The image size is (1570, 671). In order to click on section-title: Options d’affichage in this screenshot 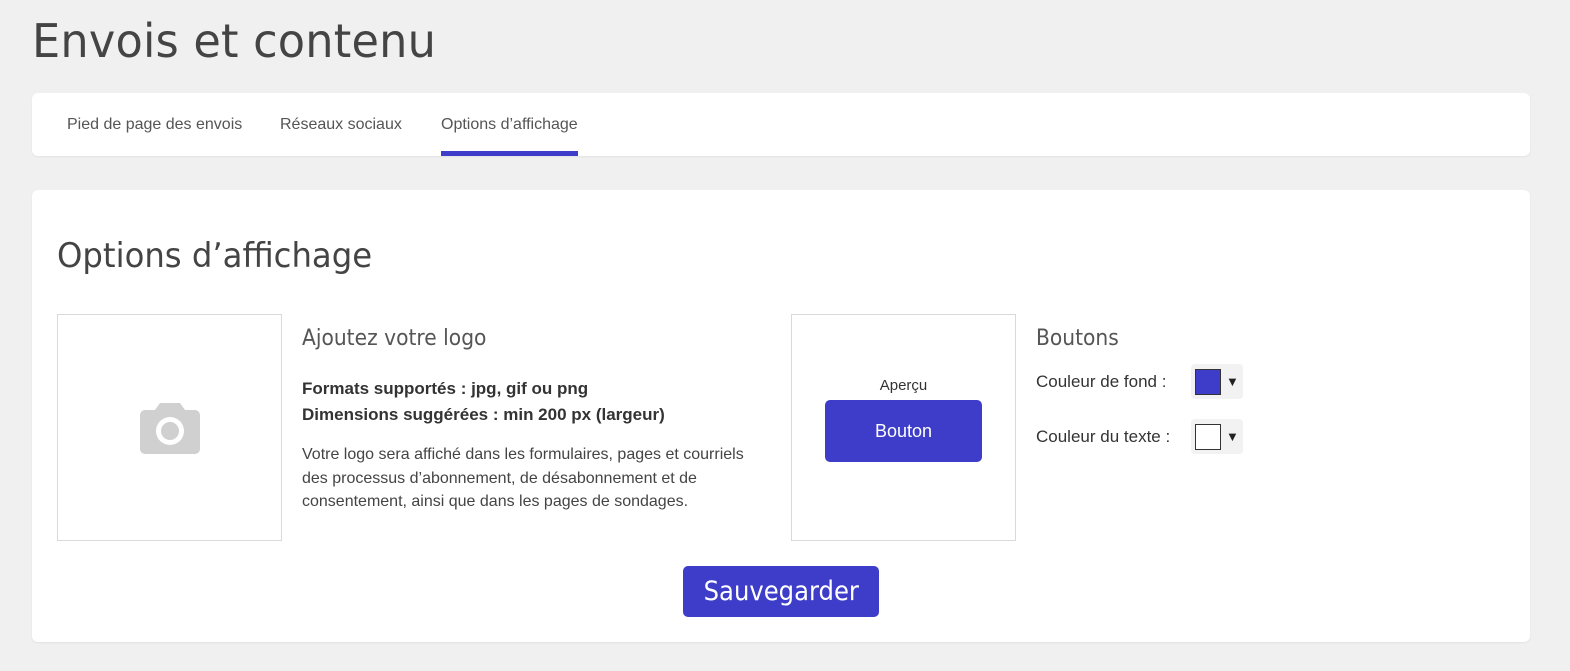, I will do `click(215, 256)`.